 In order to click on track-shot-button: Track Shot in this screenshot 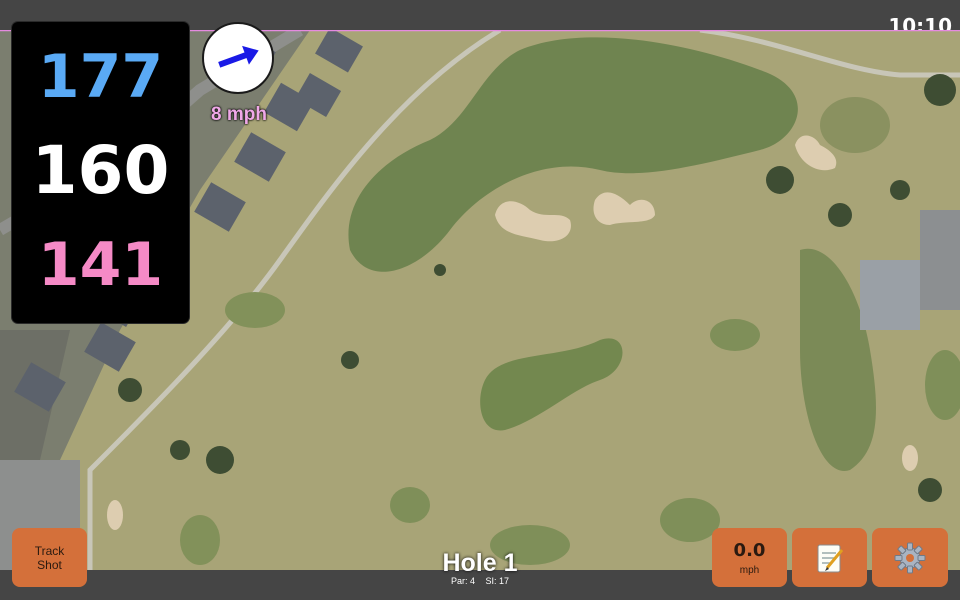, I will do `click(49, 557)`.